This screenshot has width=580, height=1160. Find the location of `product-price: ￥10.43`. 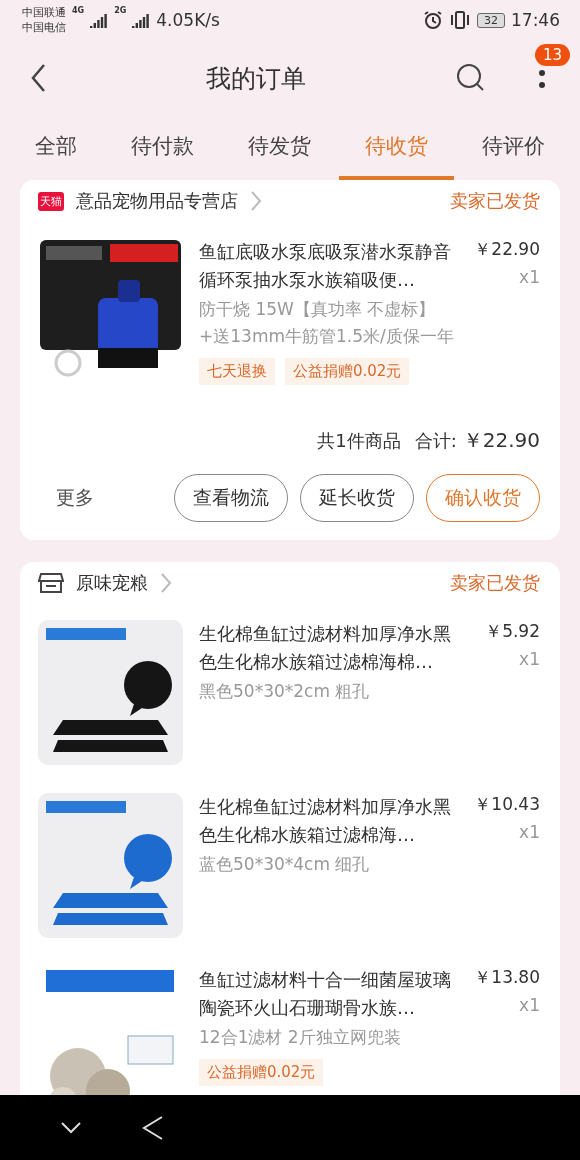

product-price: ￥10.43 is located at coordinates (507, 804).